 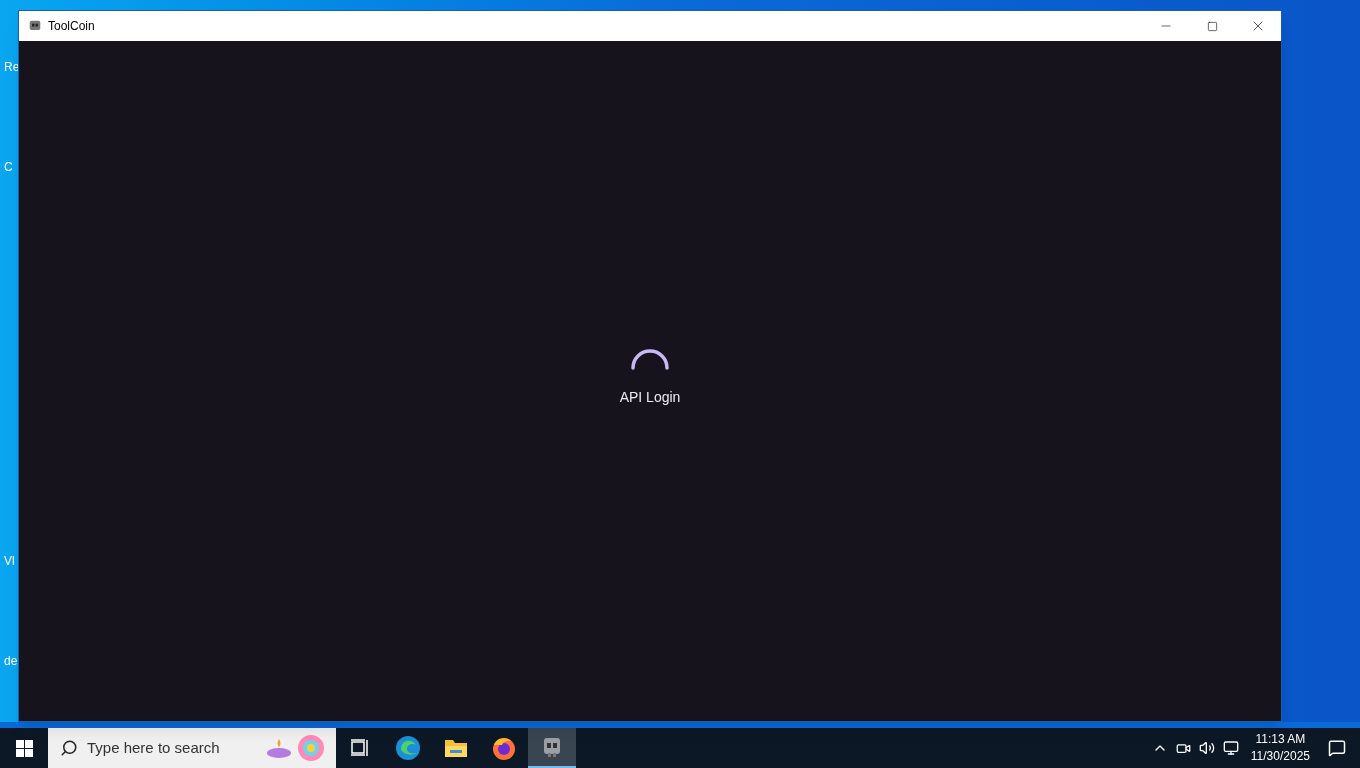 What do you see at coordinates (360, 748) in the screenshot?
I see `task-view-icon` at bounding box center [360, 748].